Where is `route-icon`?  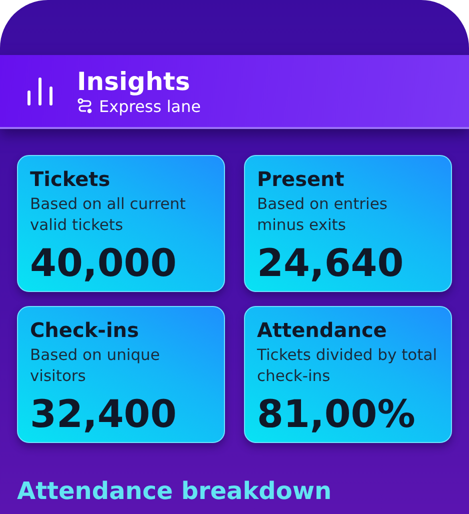
route-icon is located at coordinates (85, 106).